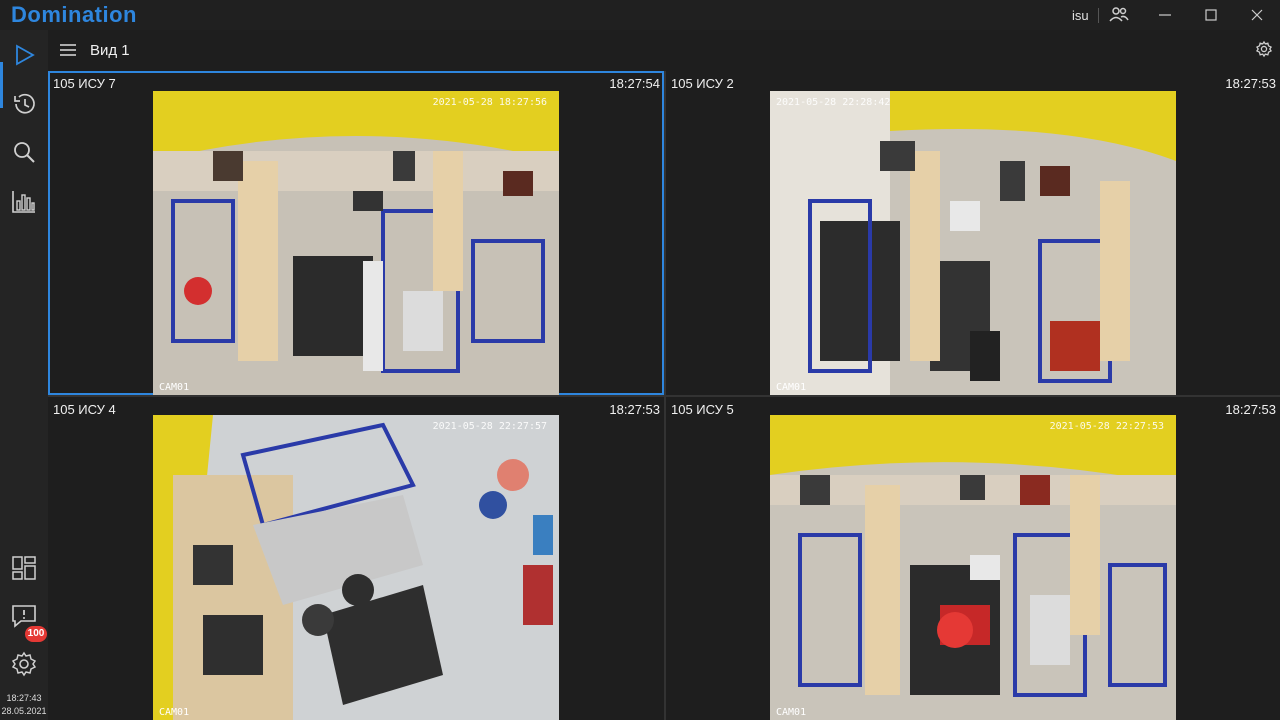 Image resolution: width=1280 pixels, height=720 pixels. What do you see at coordinates (24, 55) in the screenshot?
I see `play-icon` at bounding box center [24, 55].